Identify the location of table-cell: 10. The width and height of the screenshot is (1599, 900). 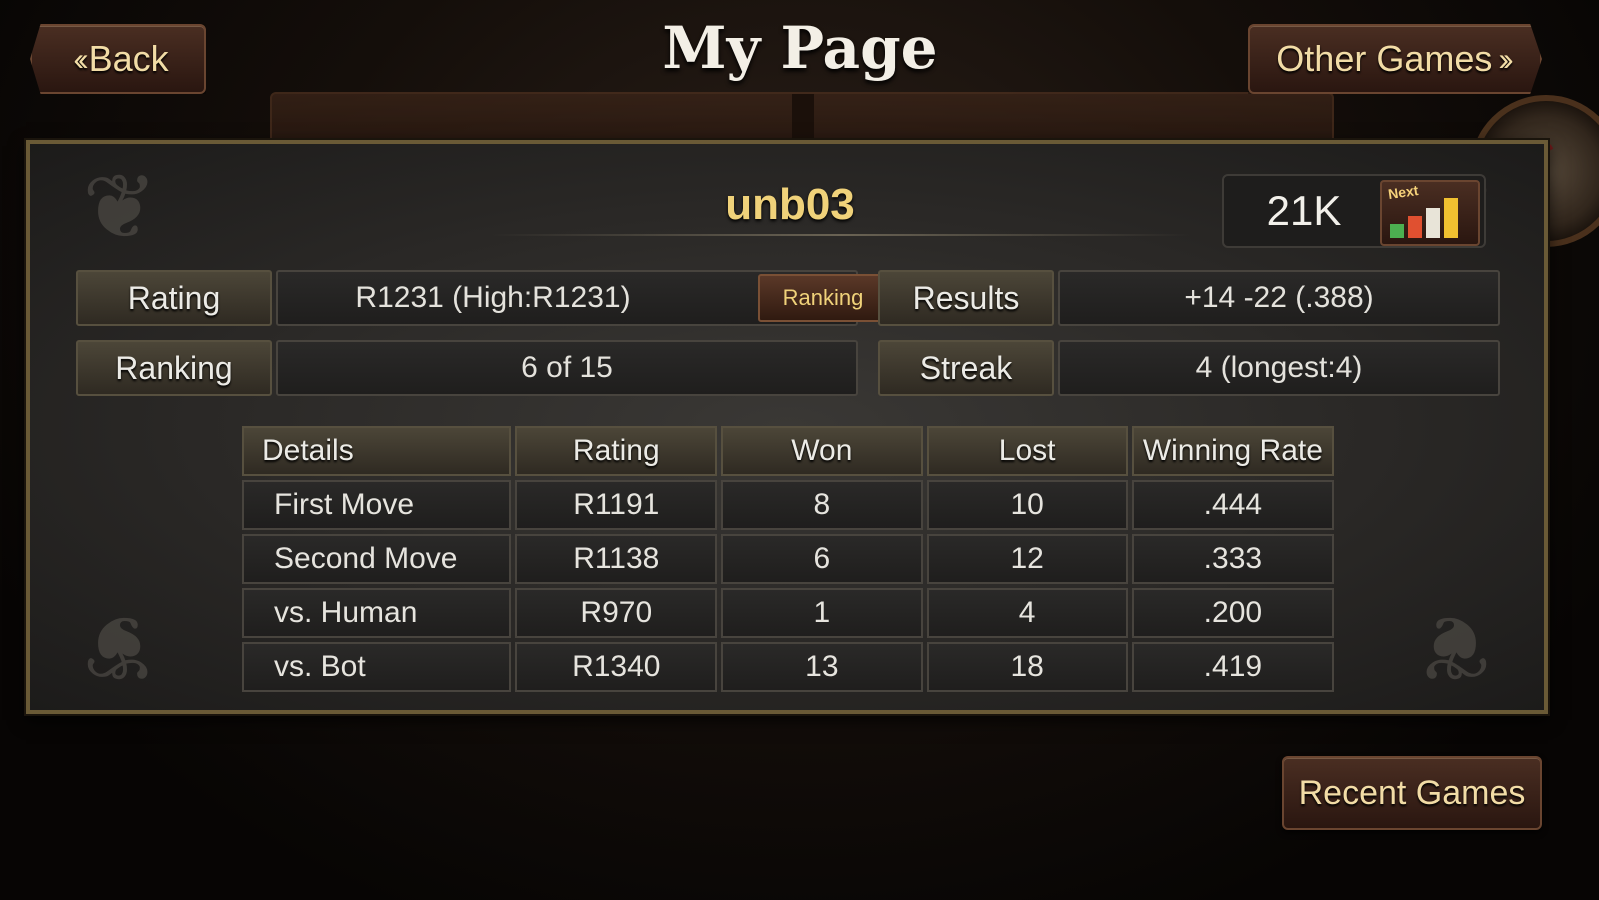
(1027, 505).